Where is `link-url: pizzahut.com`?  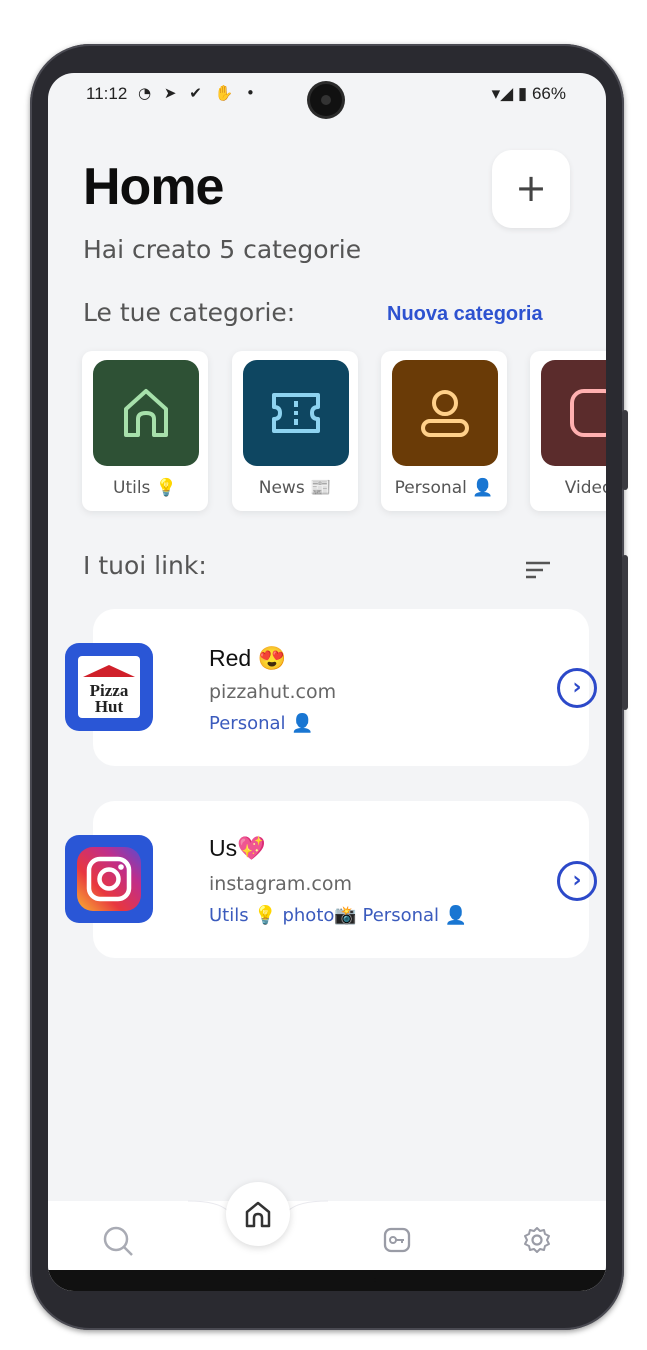
link-url: pizzahut.com is located at coordinates (273, 692).